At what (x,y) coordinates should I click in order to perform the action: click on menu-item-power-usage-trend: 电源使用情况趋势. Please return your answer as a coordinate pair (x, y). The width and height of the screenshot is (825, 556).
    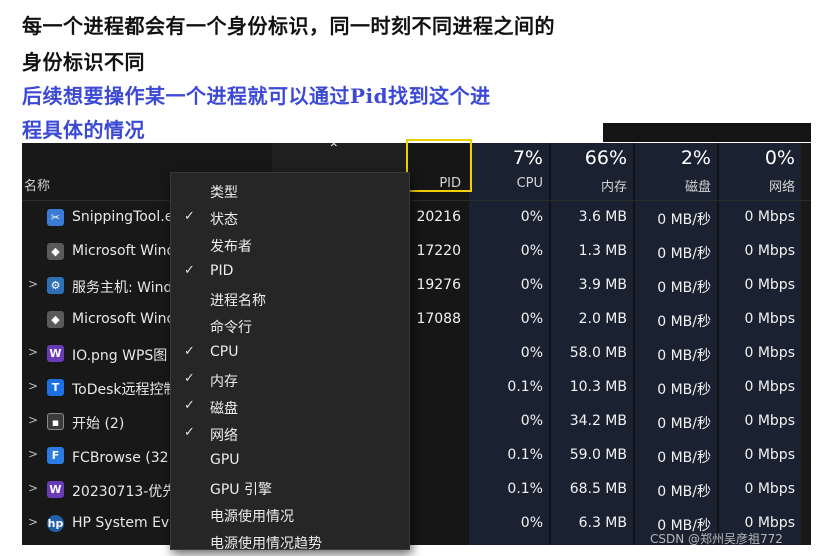
    Looking at the image, I should click on (290, 539).